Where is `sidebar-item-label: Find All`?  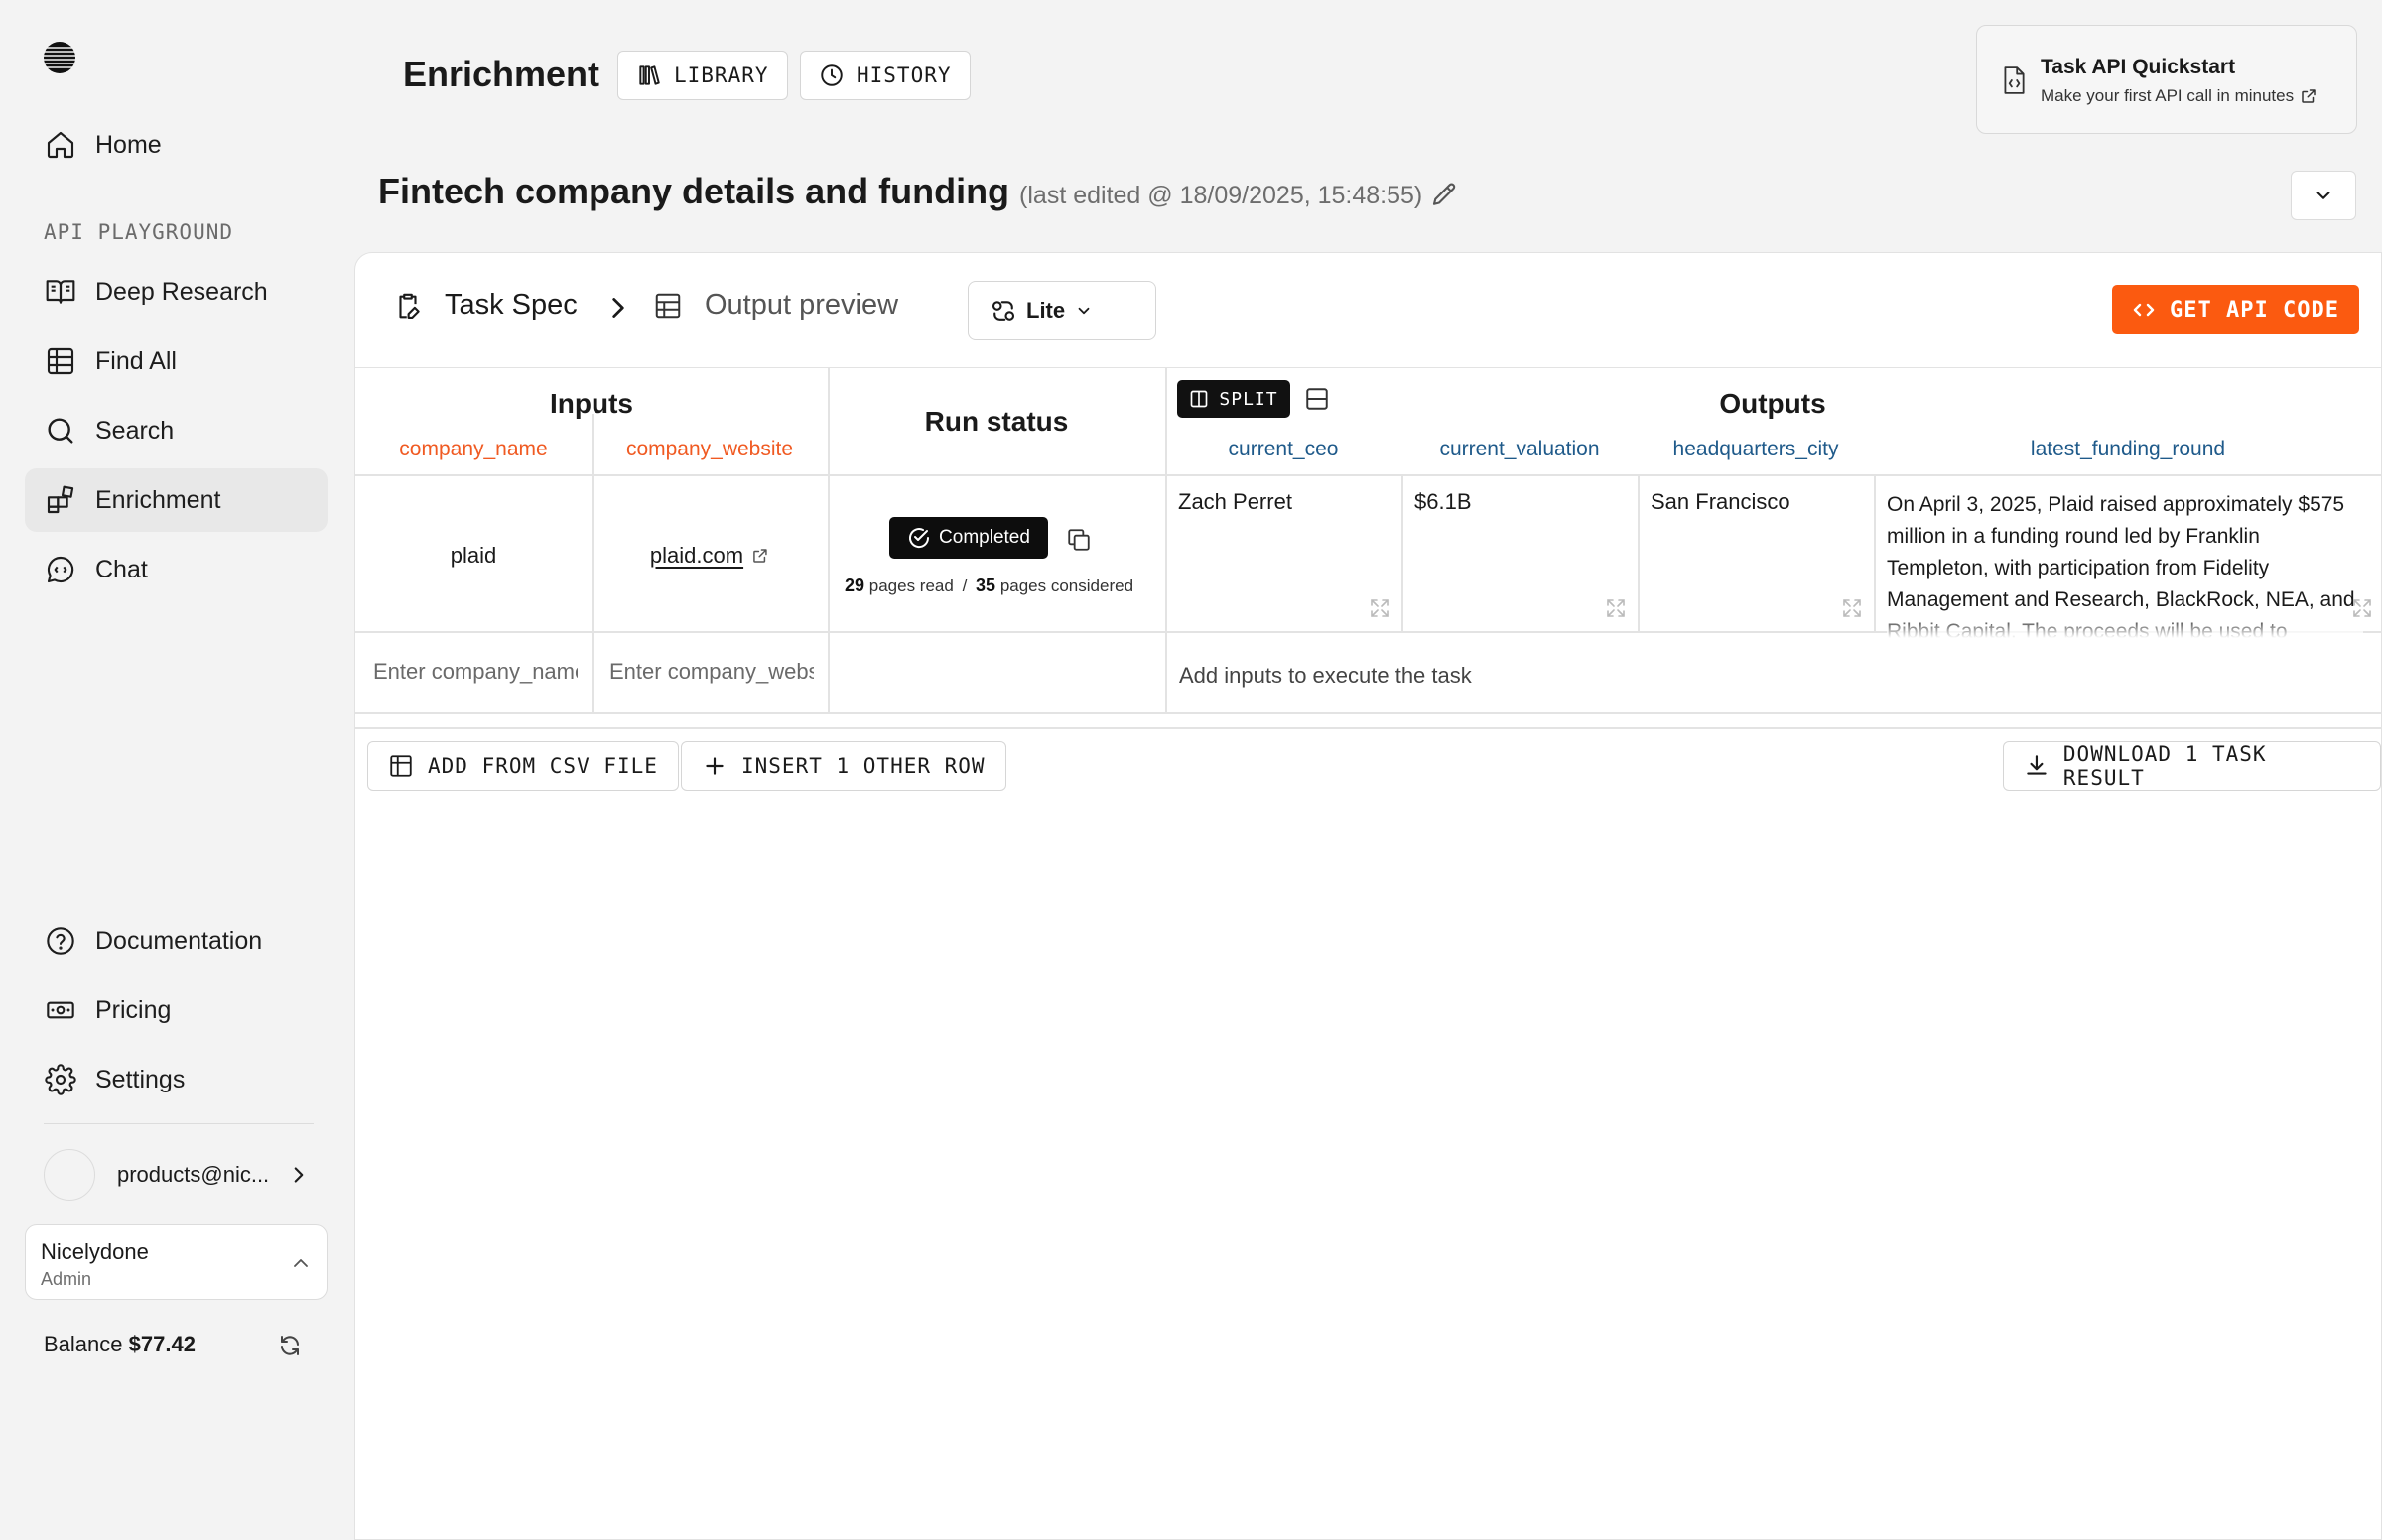 sidebar-item-label: Find All is located at coordinates (136, 360).